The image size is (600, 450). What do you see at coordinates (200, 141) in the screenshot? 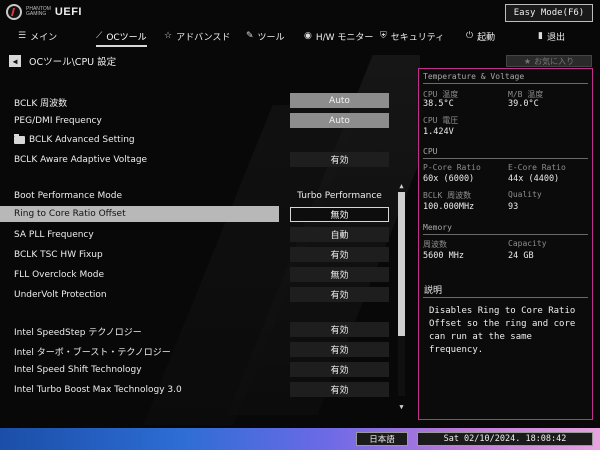
I see `setting-row-folder: BCLK Advanced Setting` at bounding box center [200, 141].